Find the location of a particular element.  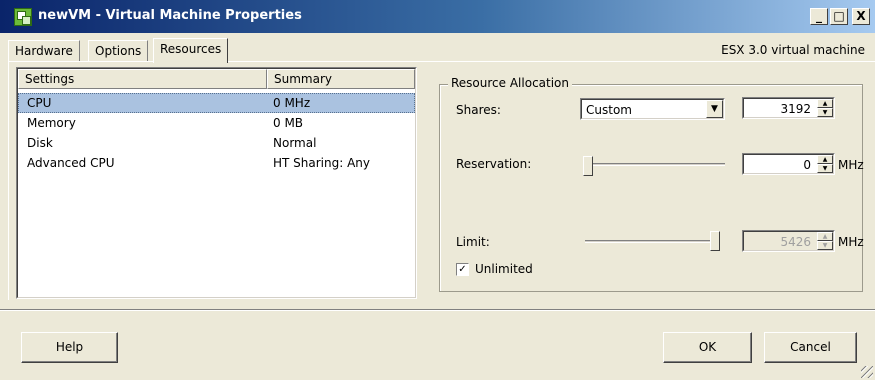

esx-version-label: ESX 3.0 virtual machine is located at coordinates (793, 50).